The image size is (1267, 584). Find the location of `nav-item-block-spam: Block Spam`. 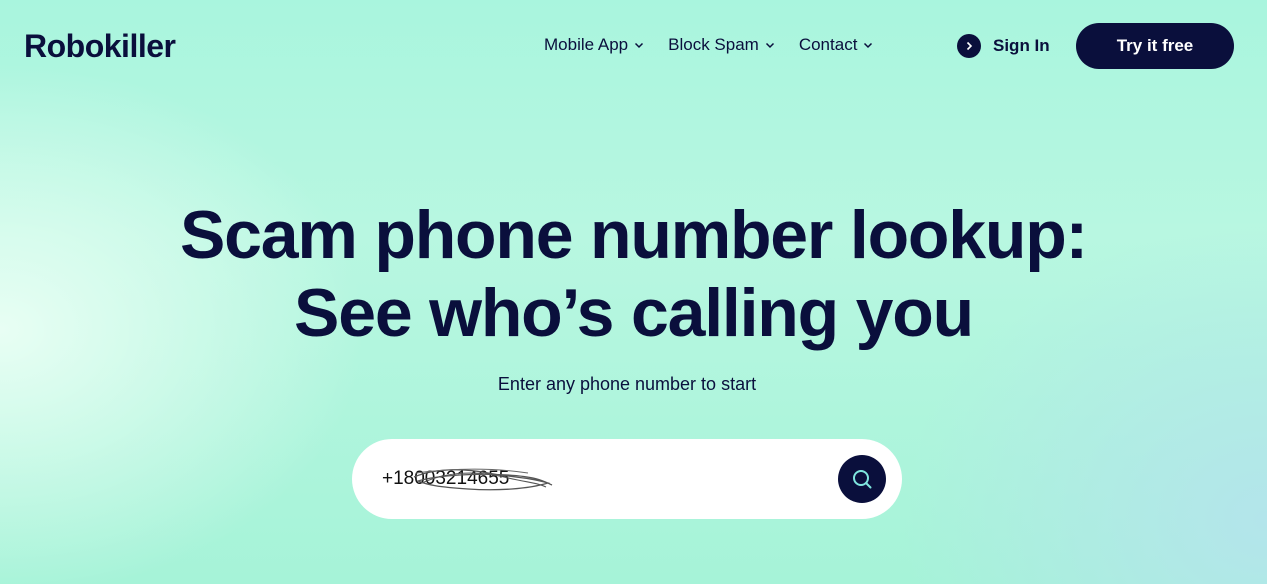

nav-item-block-spam: Block Spam is located at coordinates (721, 45).